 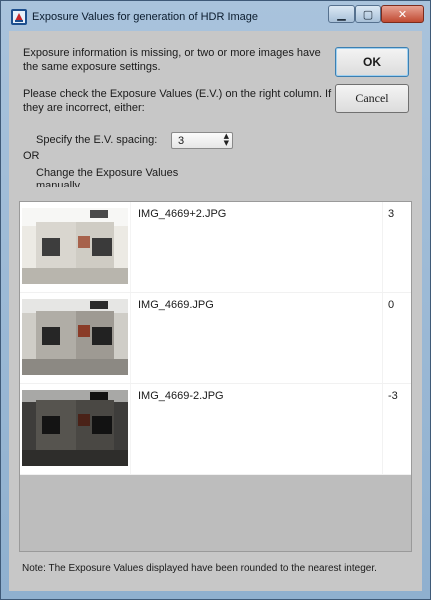 I want to click on maximize-icon: ▢, so click(x=368, y=14).